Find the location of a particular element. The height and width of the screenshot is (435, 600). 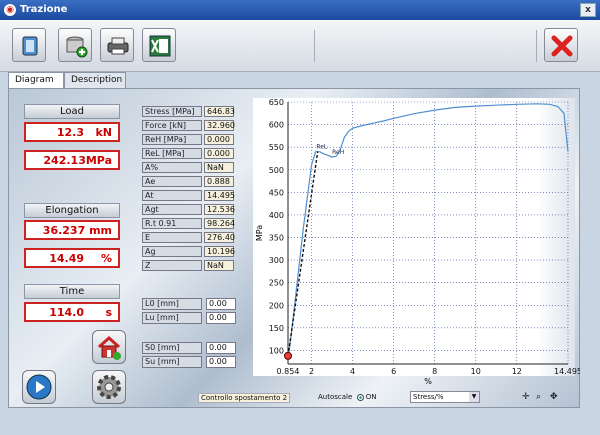

param-label: R.t 0.91 is located at coordinates (172, 223).